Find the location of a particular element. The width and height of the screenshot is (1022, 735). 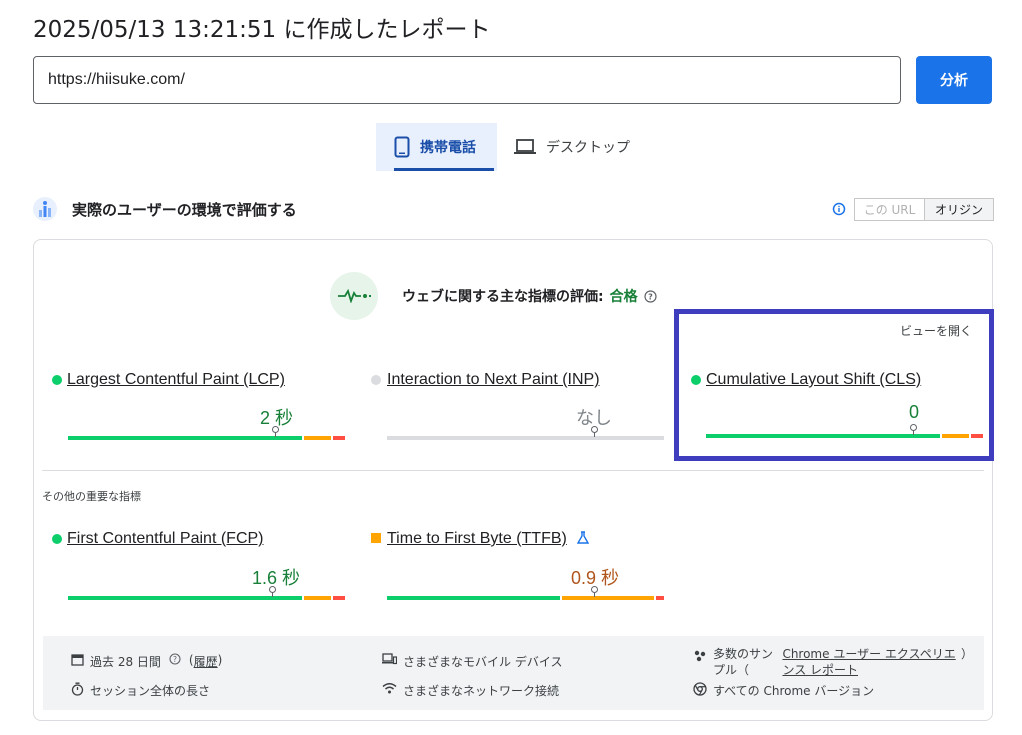

analyze-button: 分析 is located at coordinates (954, 80).